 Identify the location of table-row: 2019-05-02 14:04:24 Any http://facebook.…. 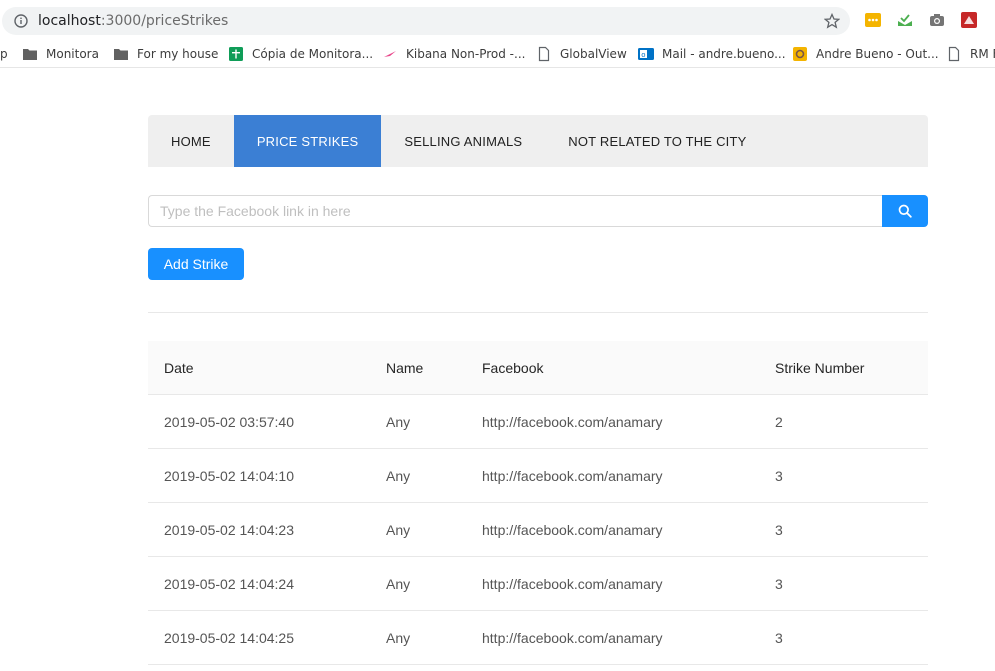
(538, 584).